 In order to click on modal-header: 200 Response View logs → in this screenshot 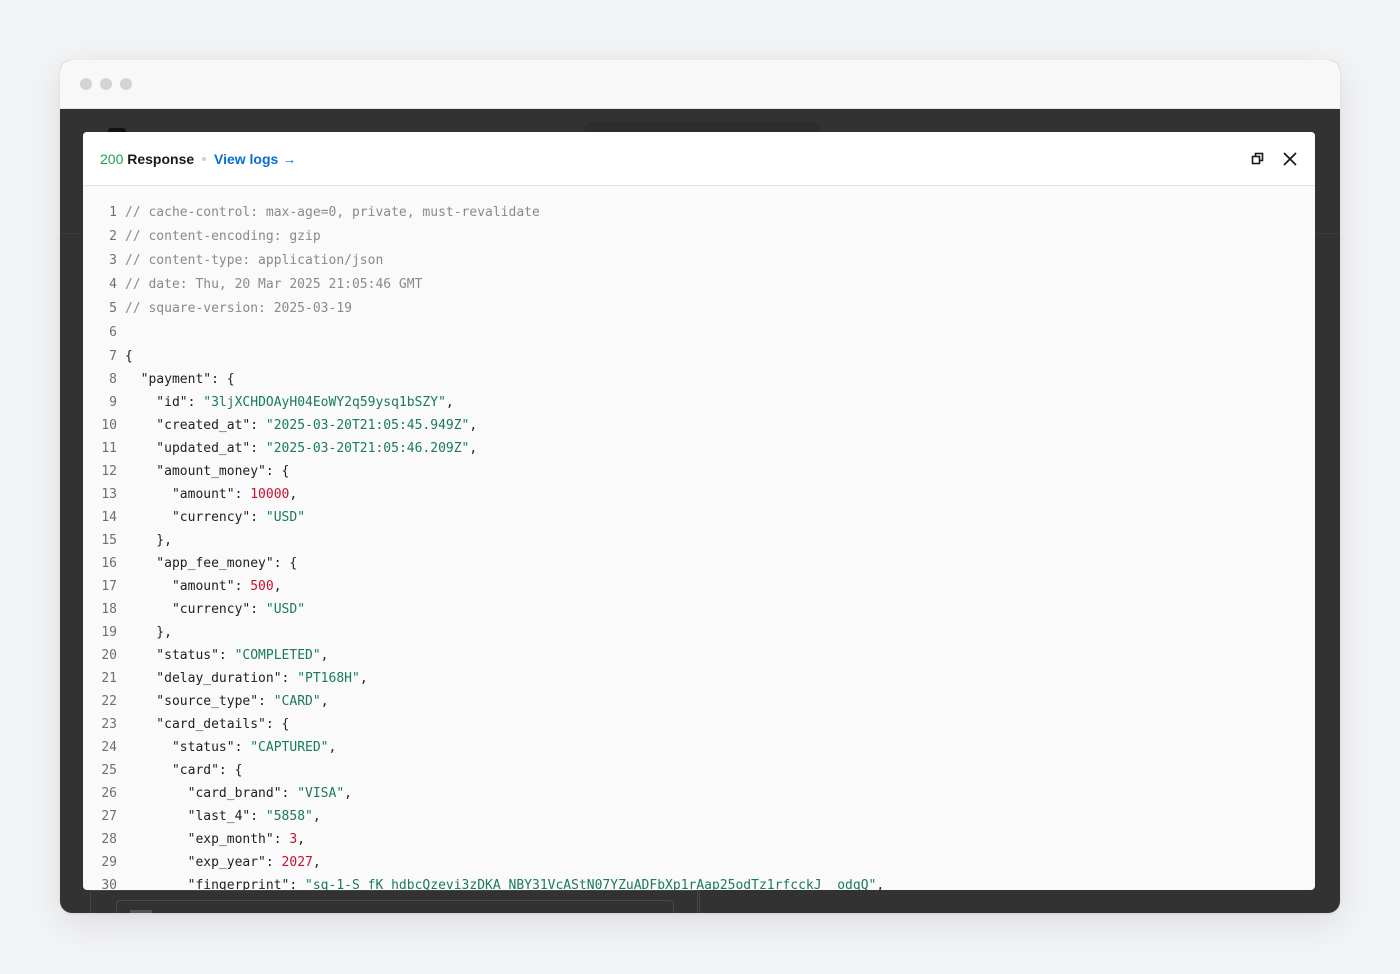, I will do `click(699, 159)`.